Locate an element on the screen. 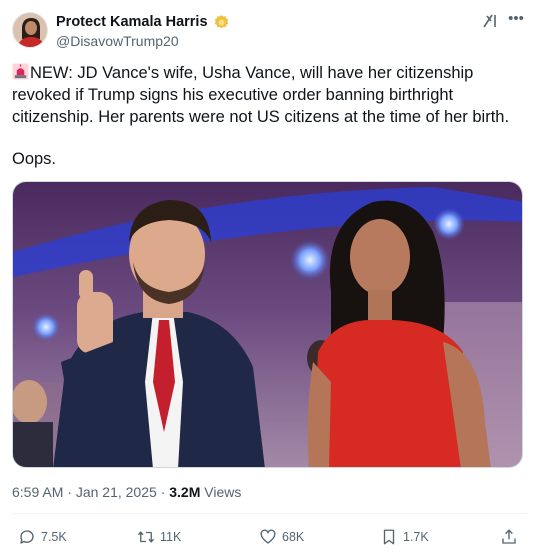 The height and width of the screenshot is (556, 539). heart-icon is located at coordinates (268, 536).